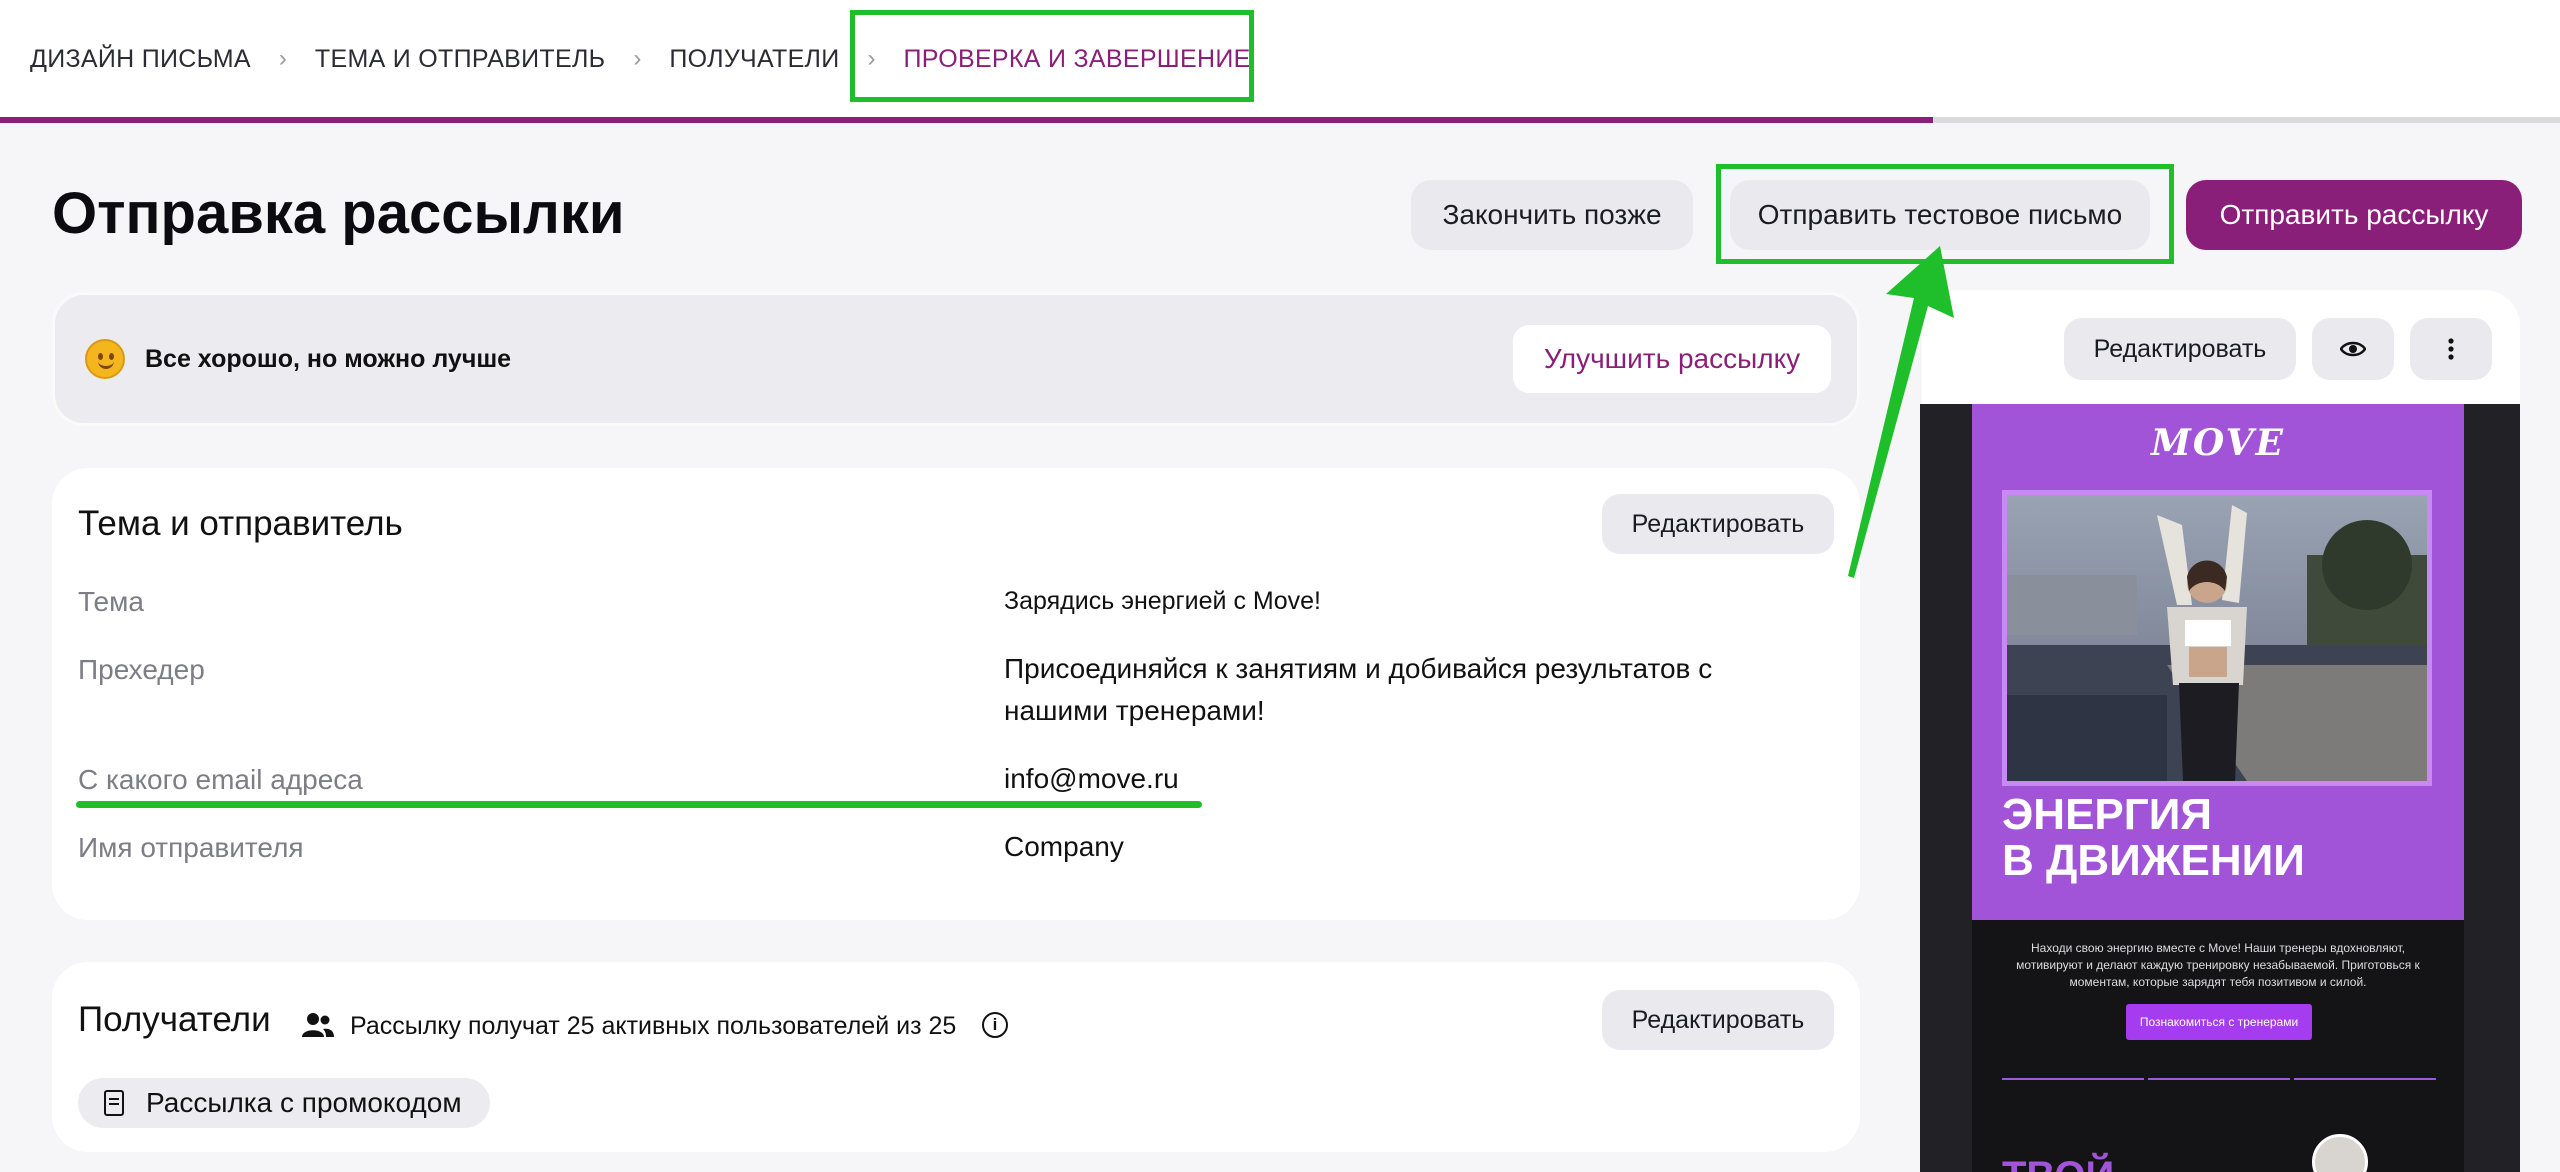 The width and height of the screenshot is (2560, 1172). I want to click on edit-recipients-button: Редактировать, so click(1718, 1020).